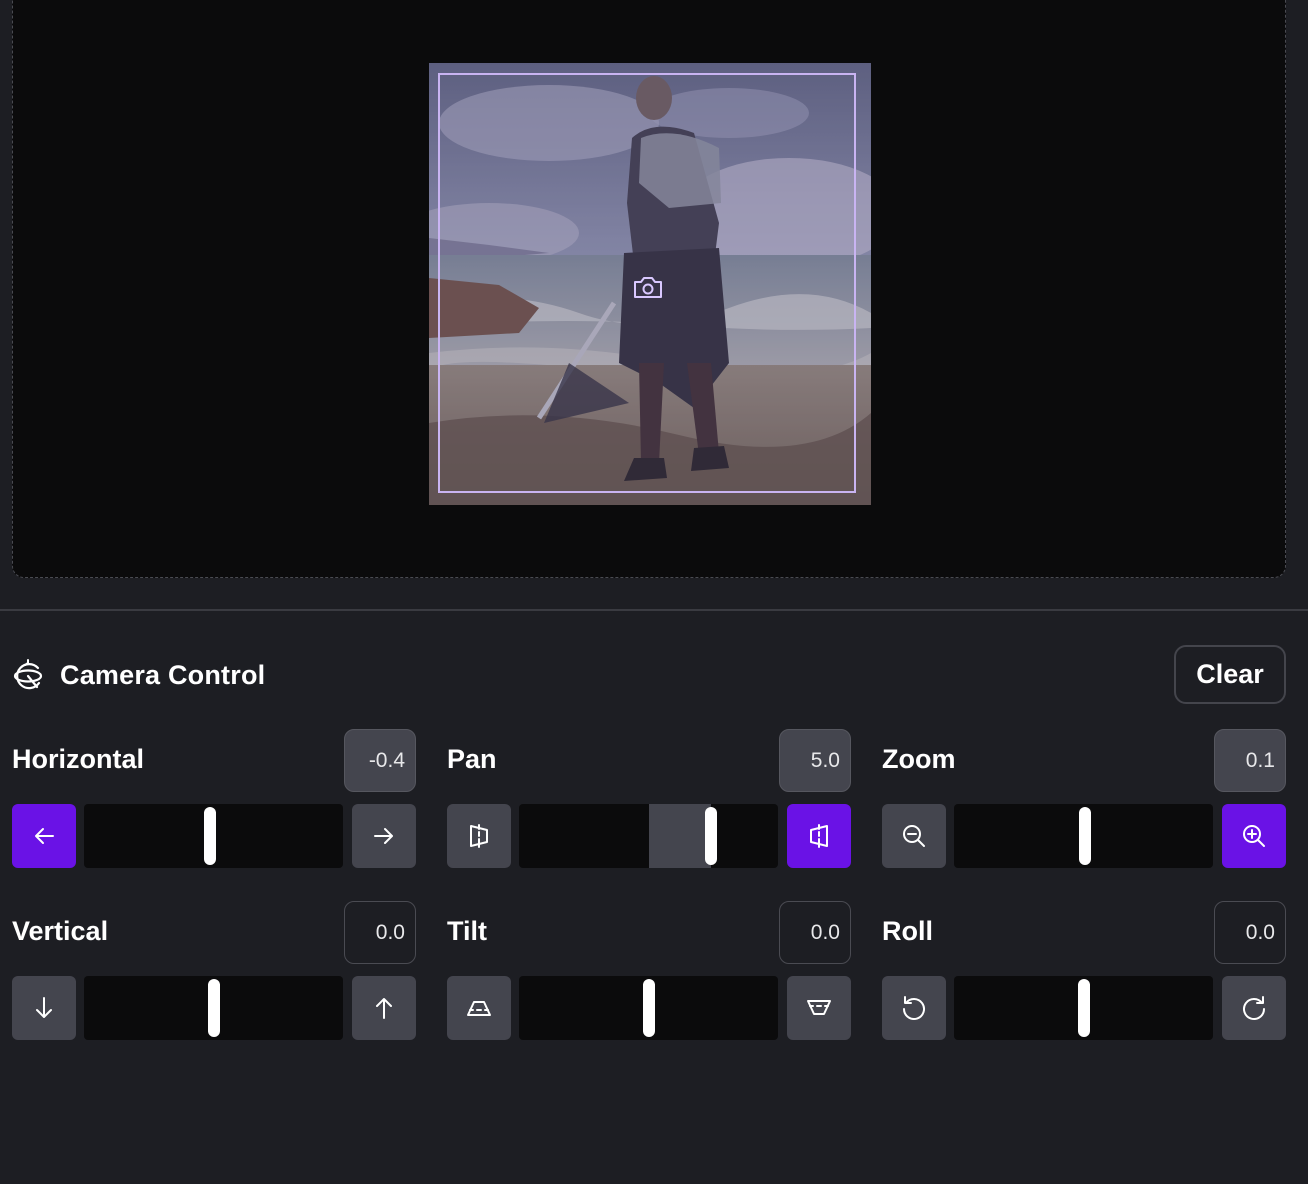  I want to click on arrow-down-icon, so click(44, 1007).